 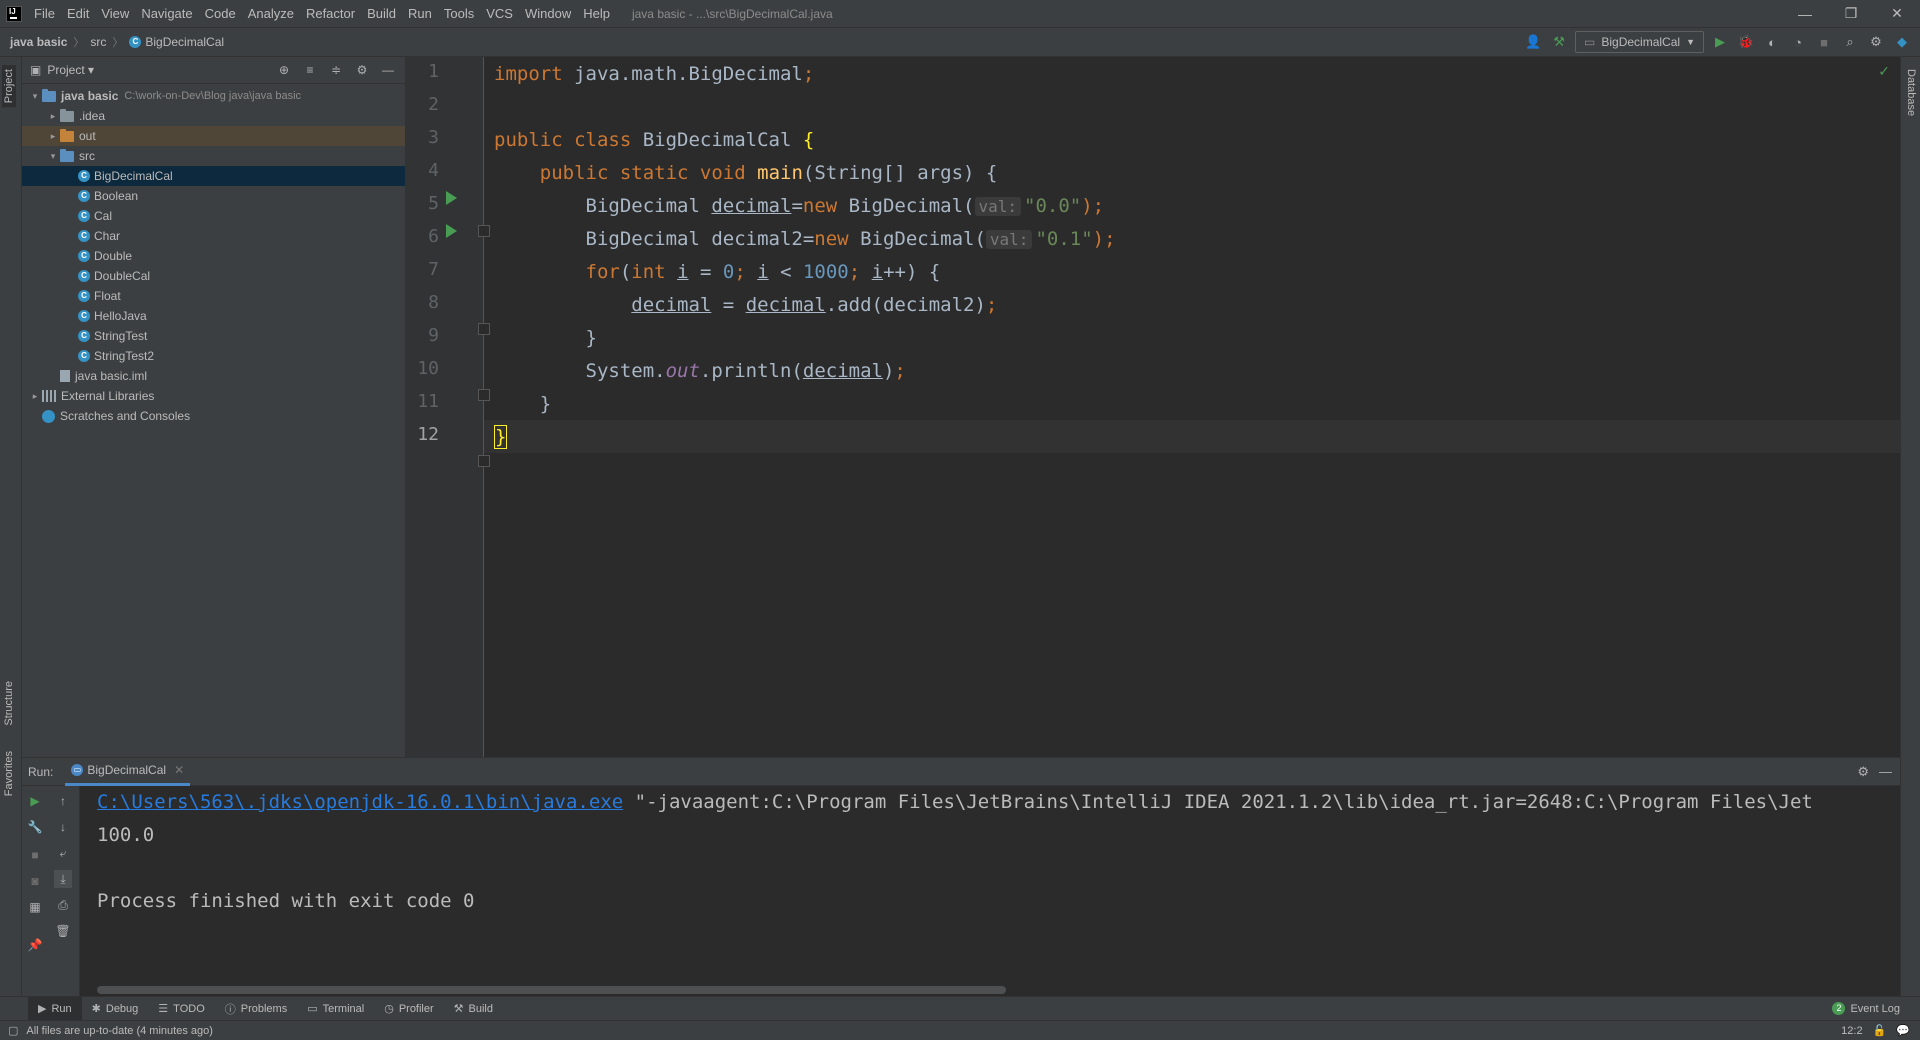 I want to click on toggle-tool-windows-icon: ▢, so click(x=13, y=1030).